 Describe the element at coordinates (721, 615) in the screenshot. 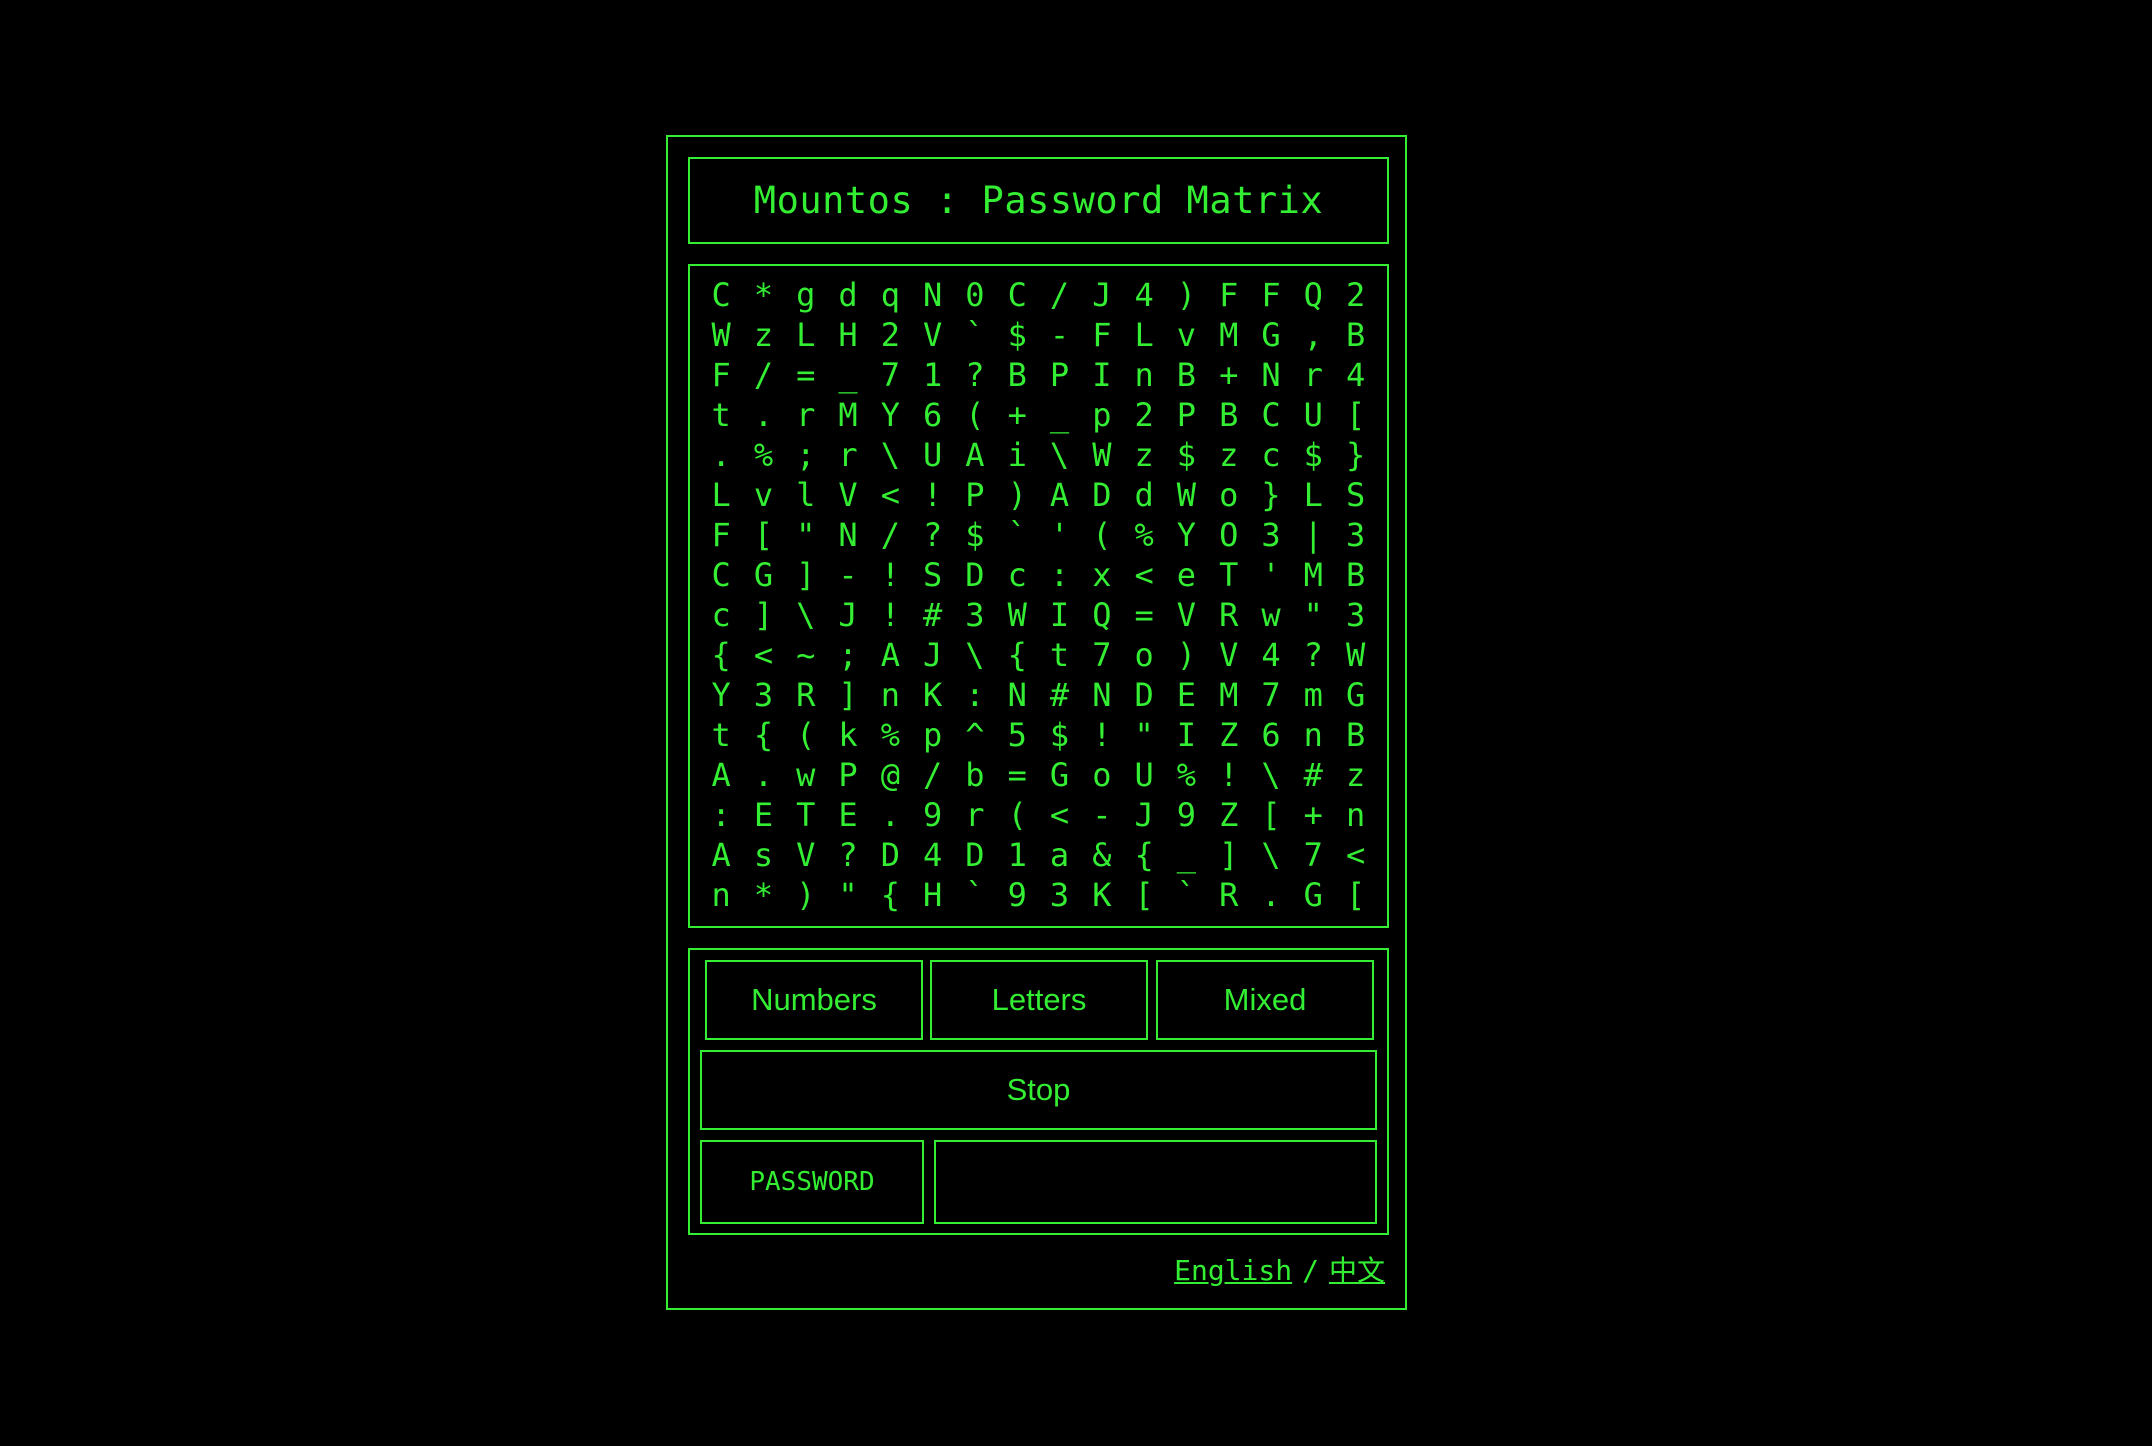

I see `matrix-cell: c` at that location.